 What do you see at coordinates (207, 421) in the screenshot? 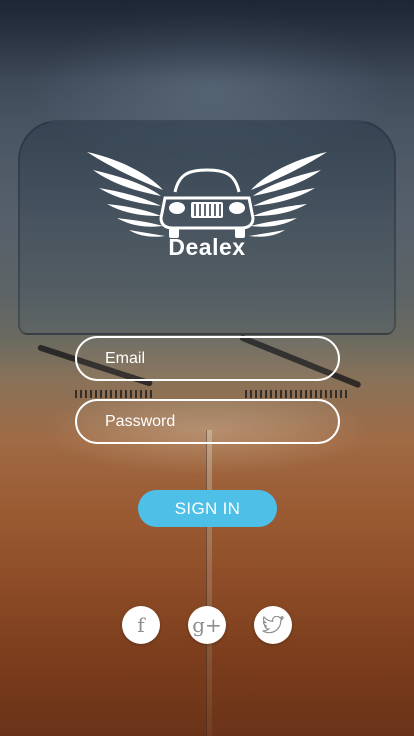
I see `password-field: Password` at bounding box center [207, 421].